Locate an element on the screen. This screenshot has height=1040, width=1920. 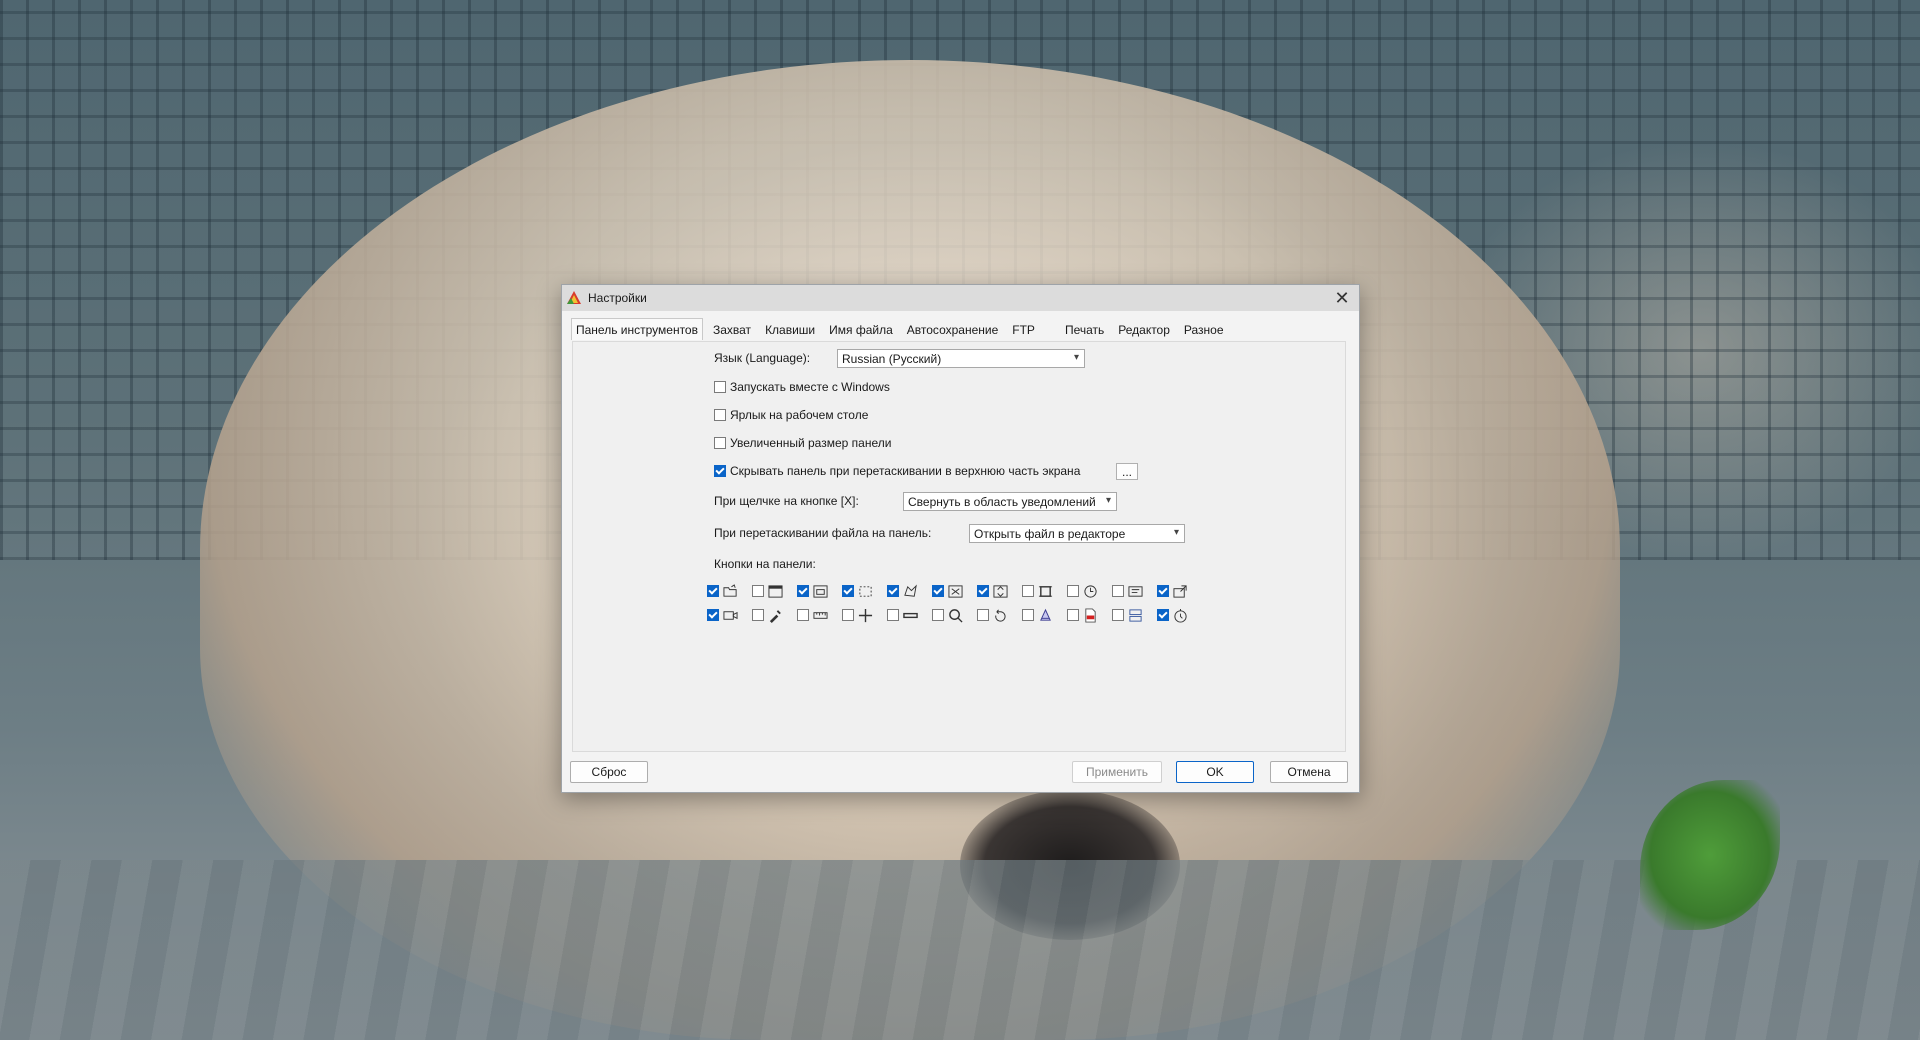
fixed-region-icon is located at coordinates (1045, 591).